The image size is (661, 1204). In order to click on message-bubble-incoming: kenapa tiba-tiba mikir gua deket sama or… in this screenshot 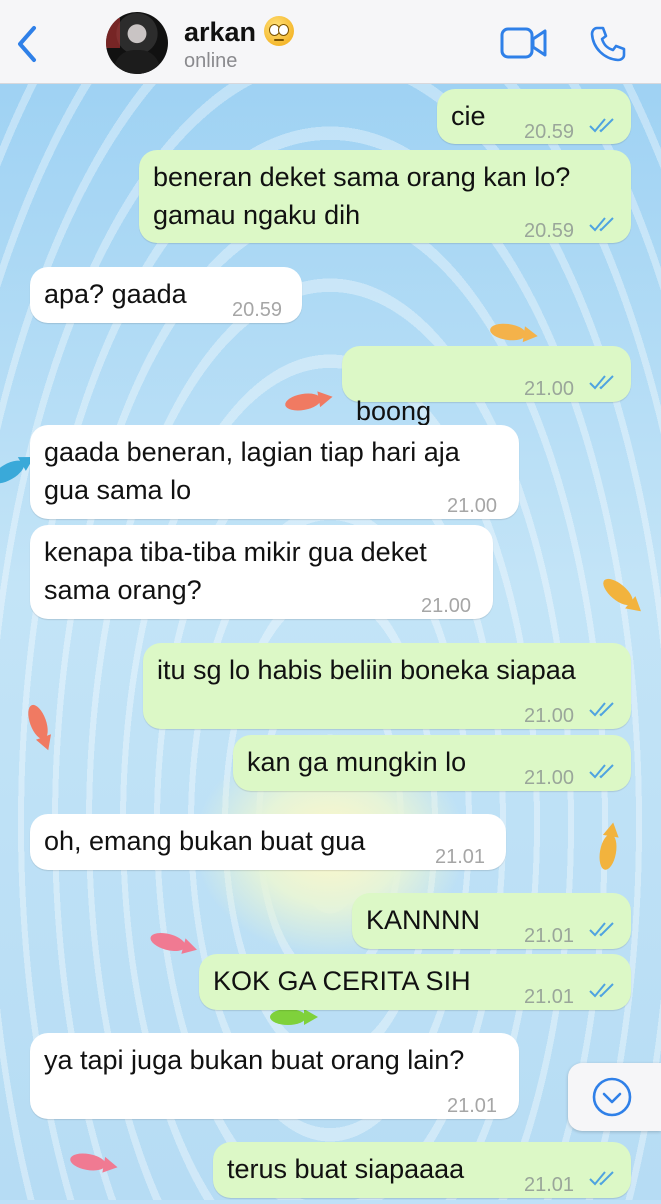, I will do `click(261, 572)`.